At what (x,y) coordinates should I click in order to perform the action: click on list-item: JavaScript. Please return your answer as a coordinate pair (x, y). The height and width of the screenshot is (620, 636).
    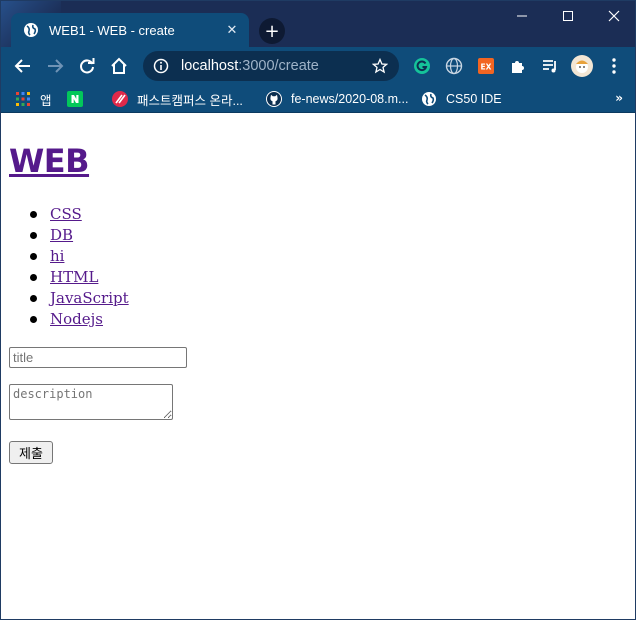
    Looking at the image, I should click on (79, 298).